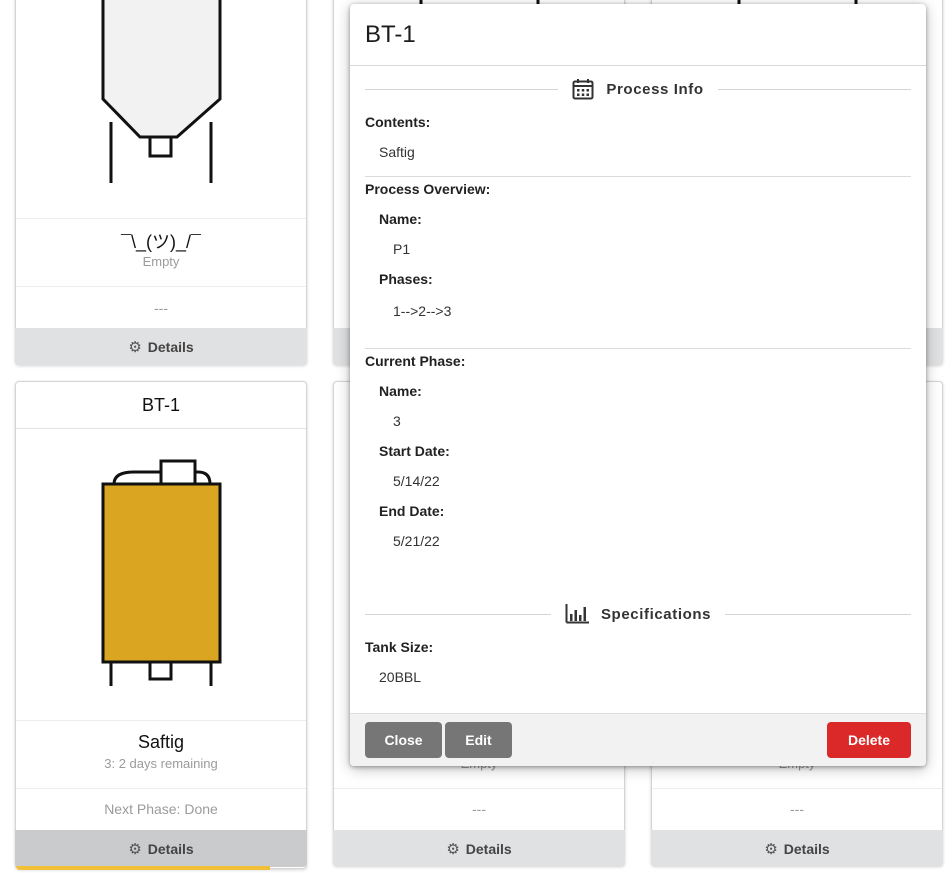 This screenshot has height=873, width=952. What do you see at coordinates (400, 219) in the screenshot?
I see `overview-name-label: Name:` at bounding box center [400, 219].